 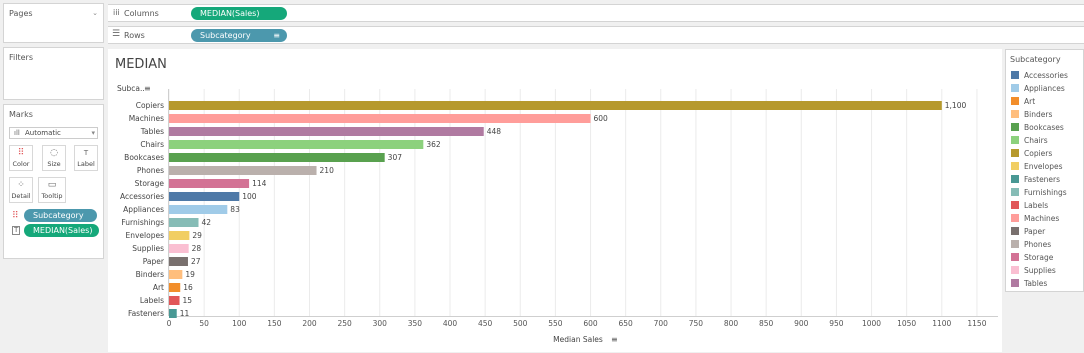 I want to click on subcategory-mark-pill: Subcategory, so click(x=60, y=215).